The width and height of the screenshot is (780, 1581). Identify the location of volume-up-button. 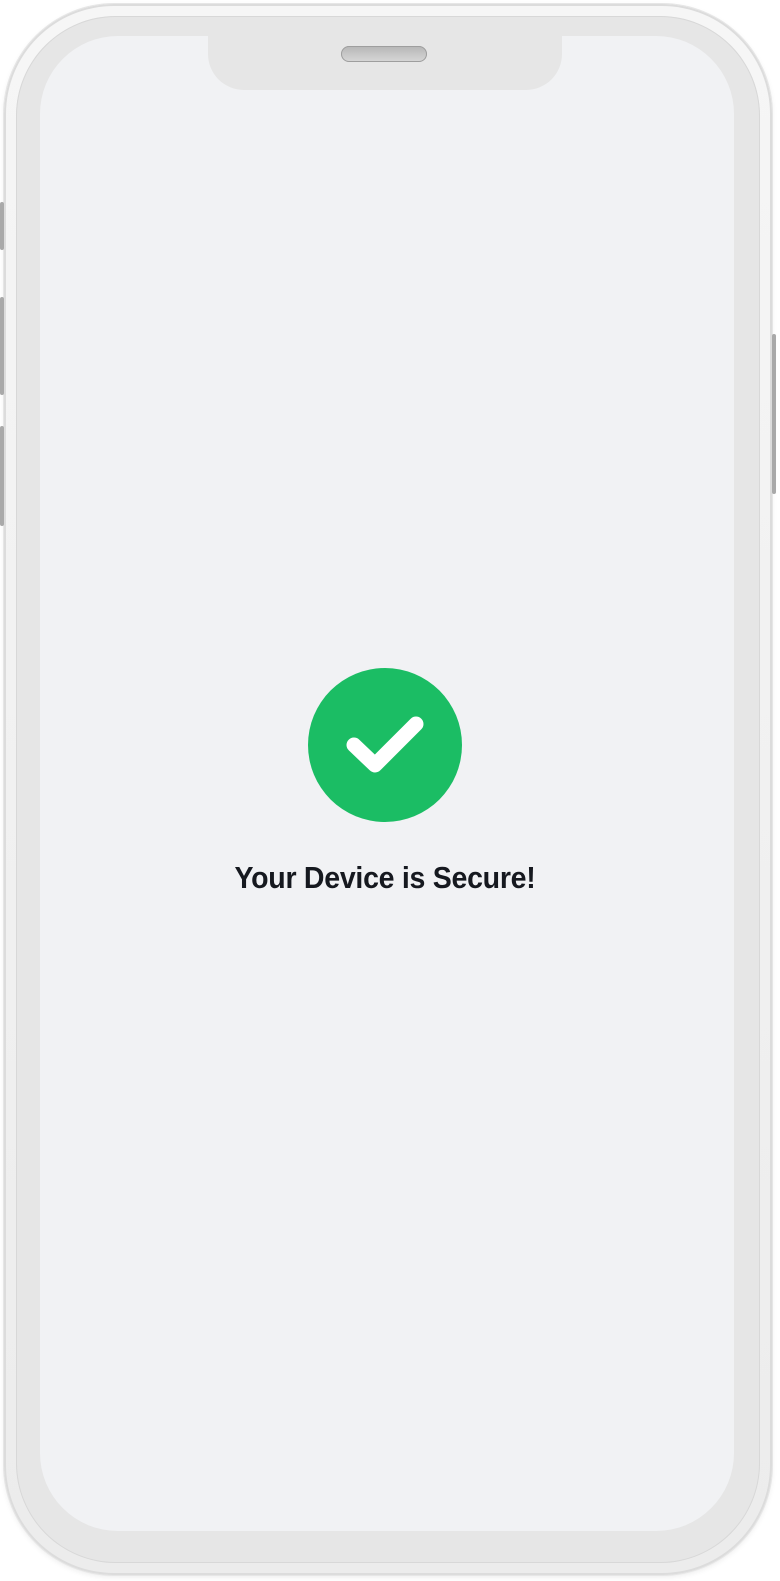
(2, 346).